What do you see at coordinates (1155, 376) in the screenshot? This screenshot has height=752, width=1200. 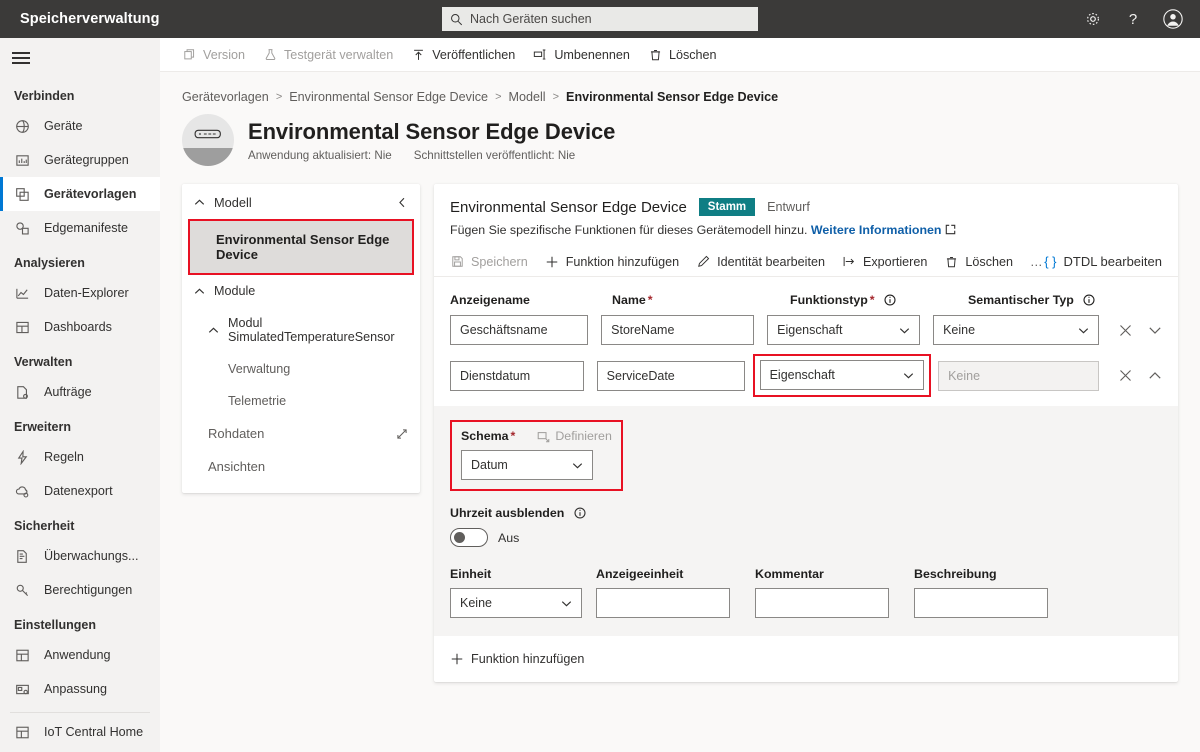 I see `chevron-up-icon` at bounding box center [1155, 376].